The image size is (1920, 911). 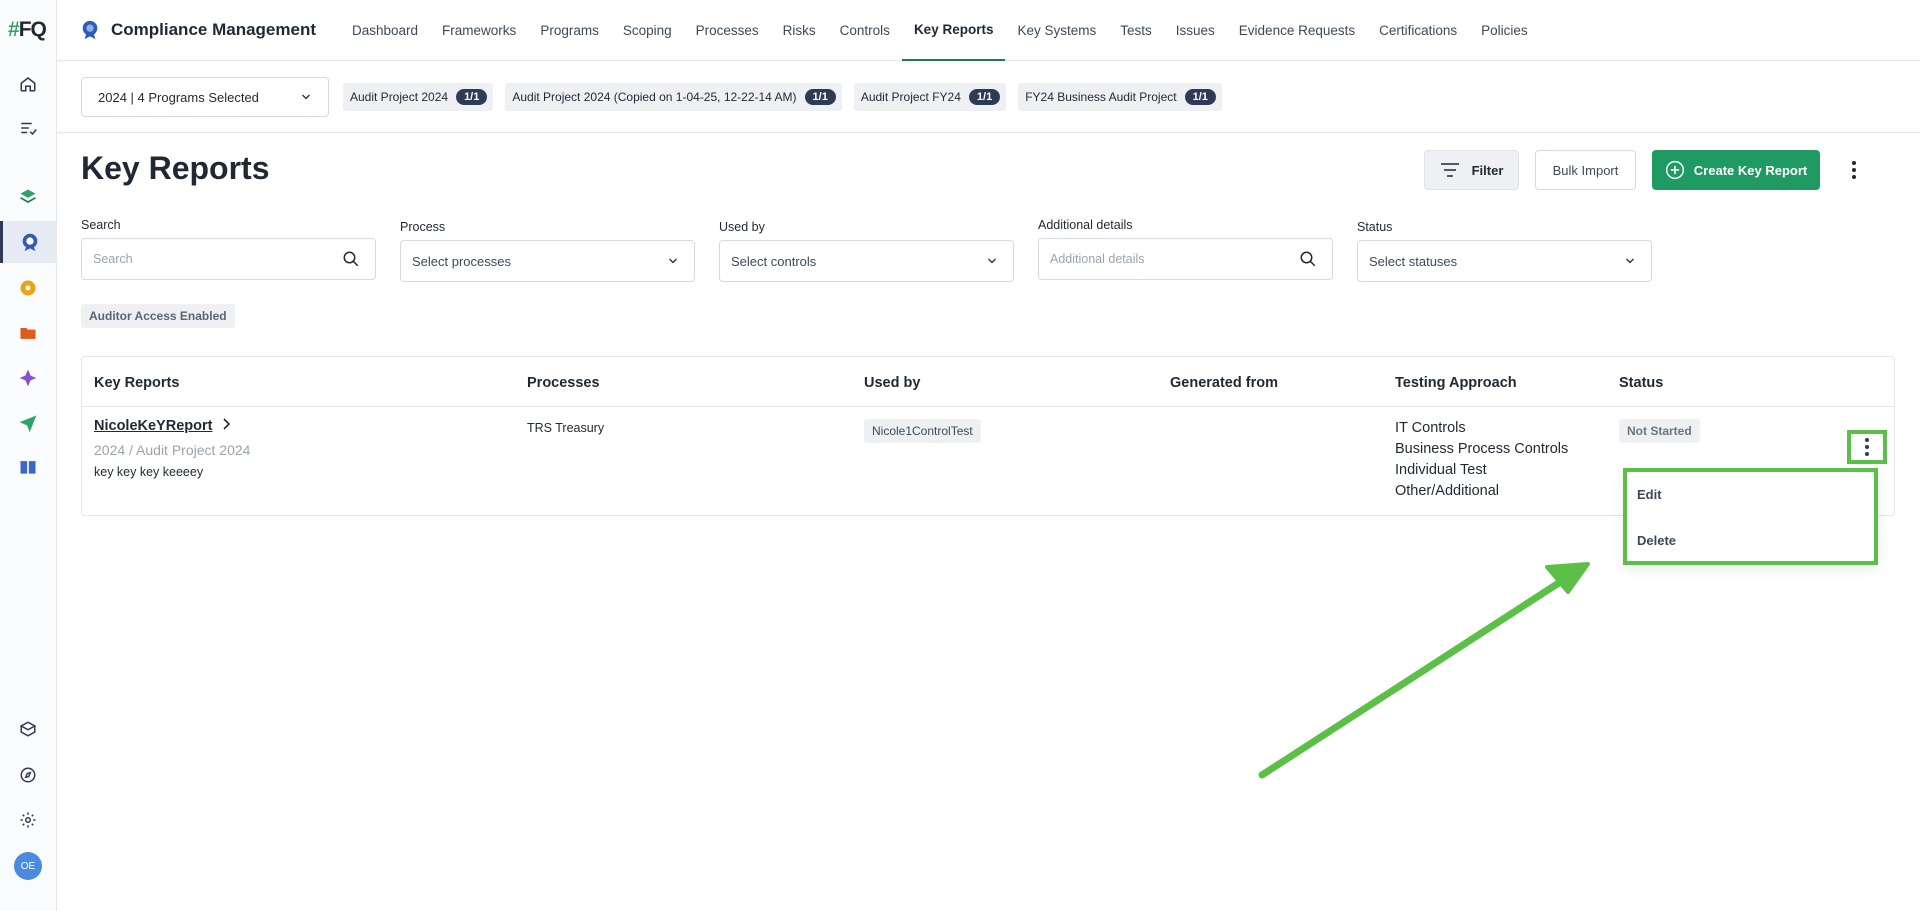 What do you see at coordinates (178, 97) in the screenshot?
I see `program-selector-value: 2024 | 4 Programs Selected` at bounding box center [178, 97].